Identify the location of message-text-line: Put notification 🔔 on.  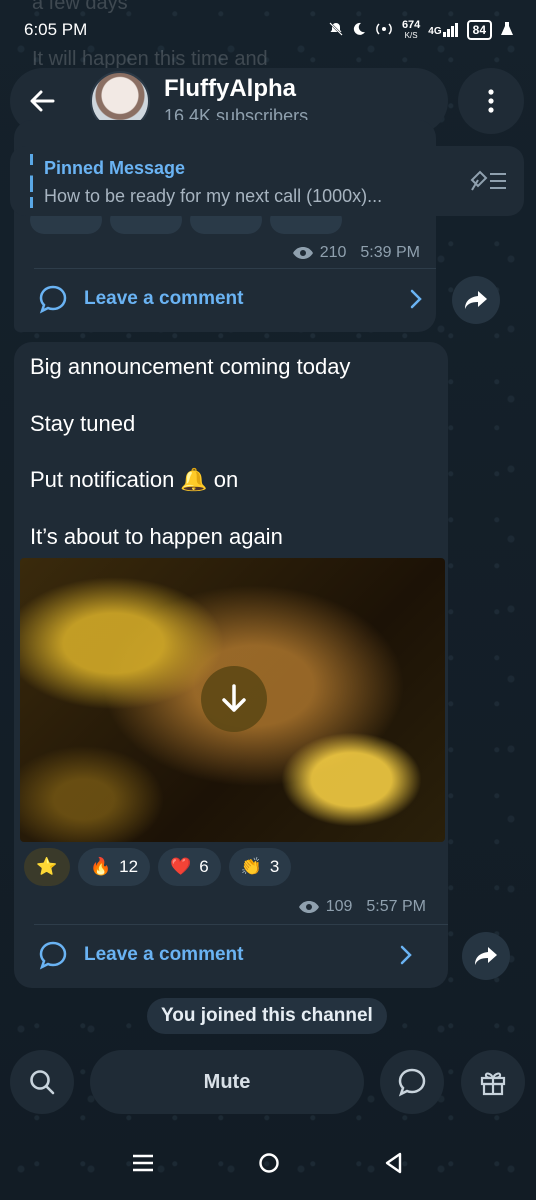
(134, 480).